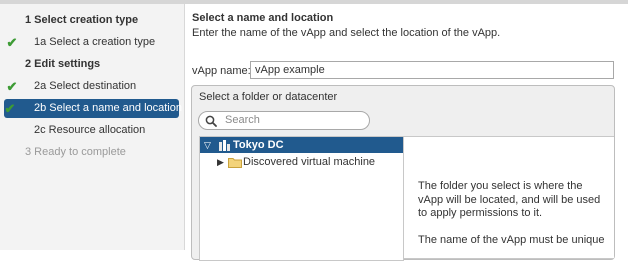 Image resolution: width=628 pixels, height=261 pixels. What do you see at coordinates (242, 120) in the screenshot?
I see `search-placeholder: Search` at bounding box center [242, 120].